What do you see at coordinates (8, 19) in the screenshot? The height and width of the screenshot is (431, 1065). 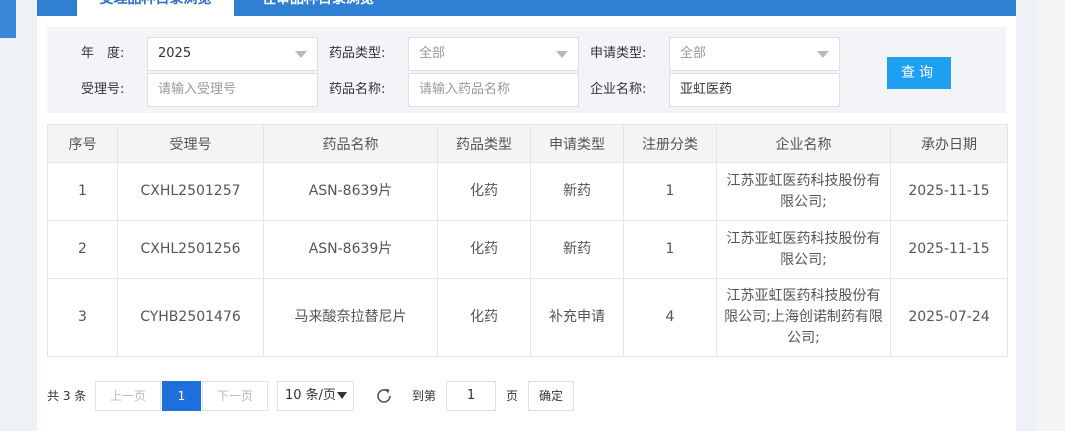 I see `left-accent-bar` at bounding box center [8, 19].